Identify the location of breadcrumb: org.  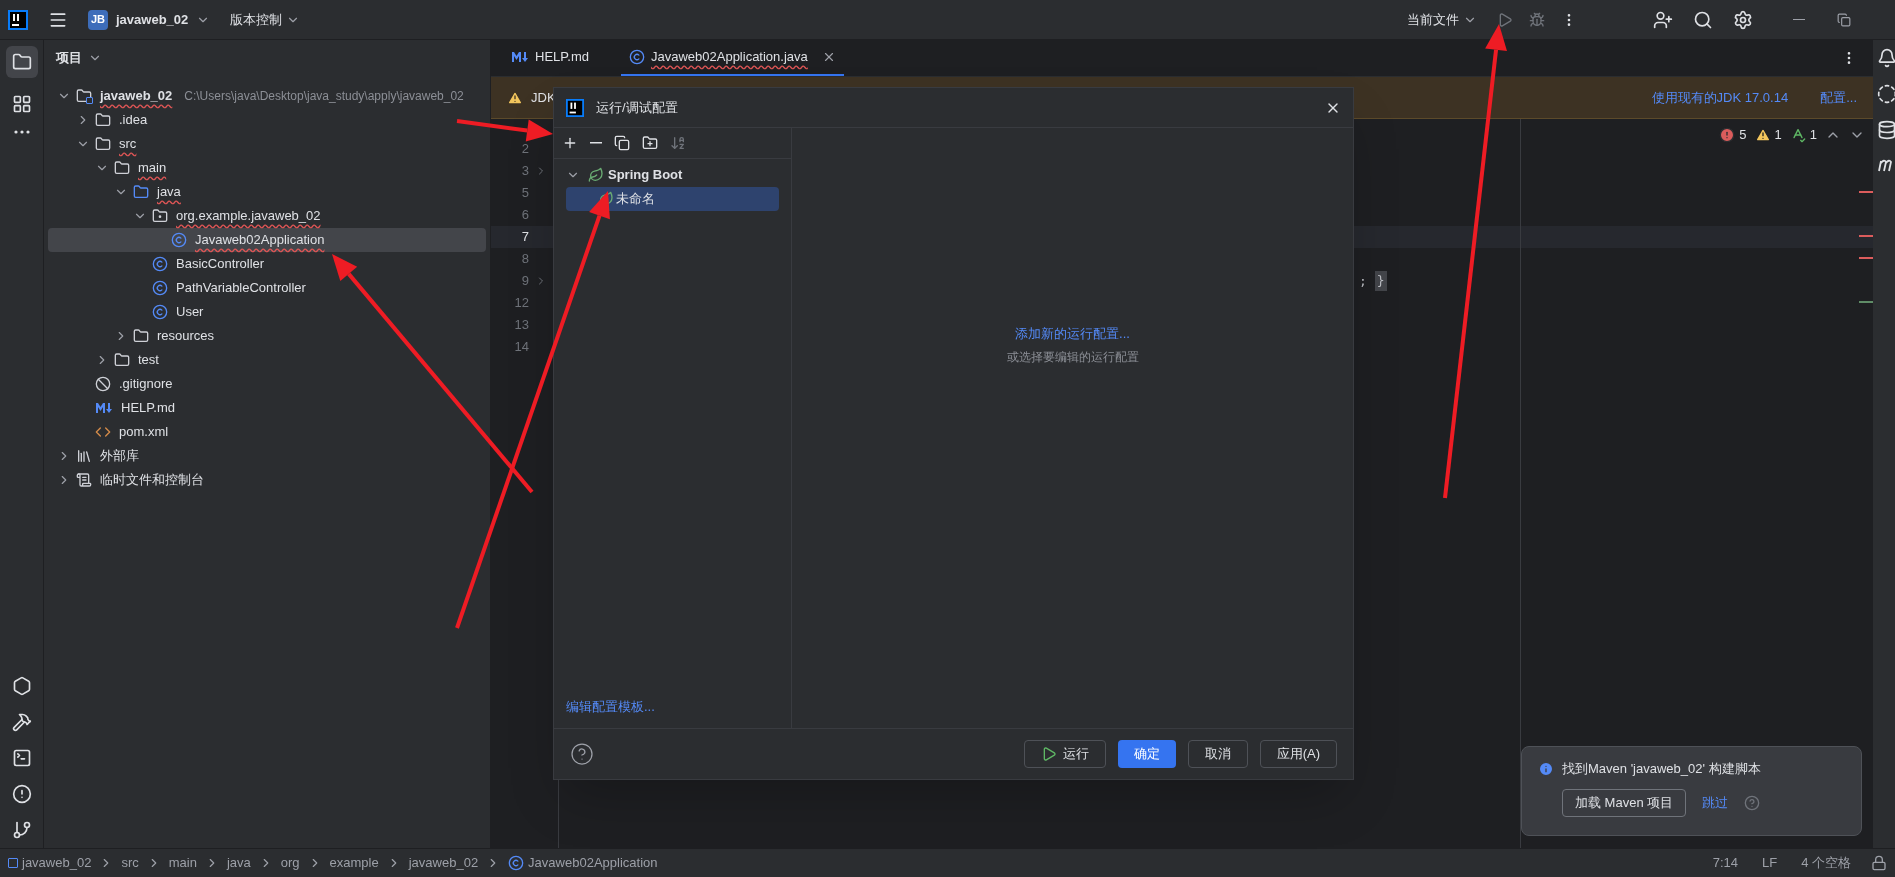
(290, 863).